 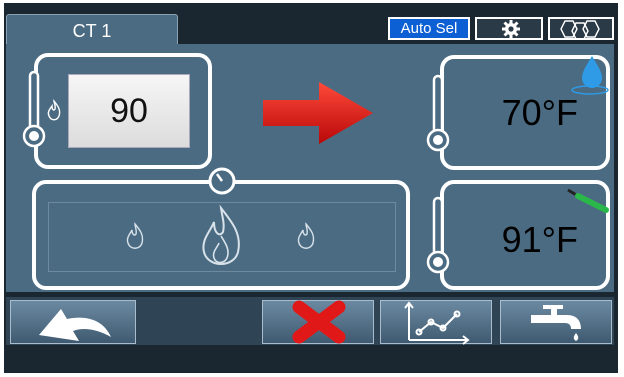 I want to click on tap-icon, so click(x=556, y=323).